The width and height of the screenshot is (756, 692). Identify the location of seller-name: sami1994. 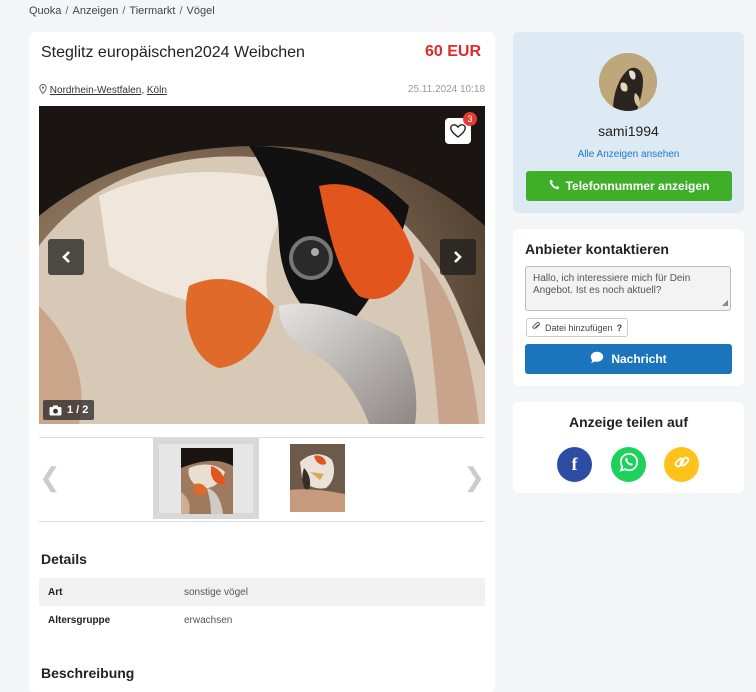
(628, 131).